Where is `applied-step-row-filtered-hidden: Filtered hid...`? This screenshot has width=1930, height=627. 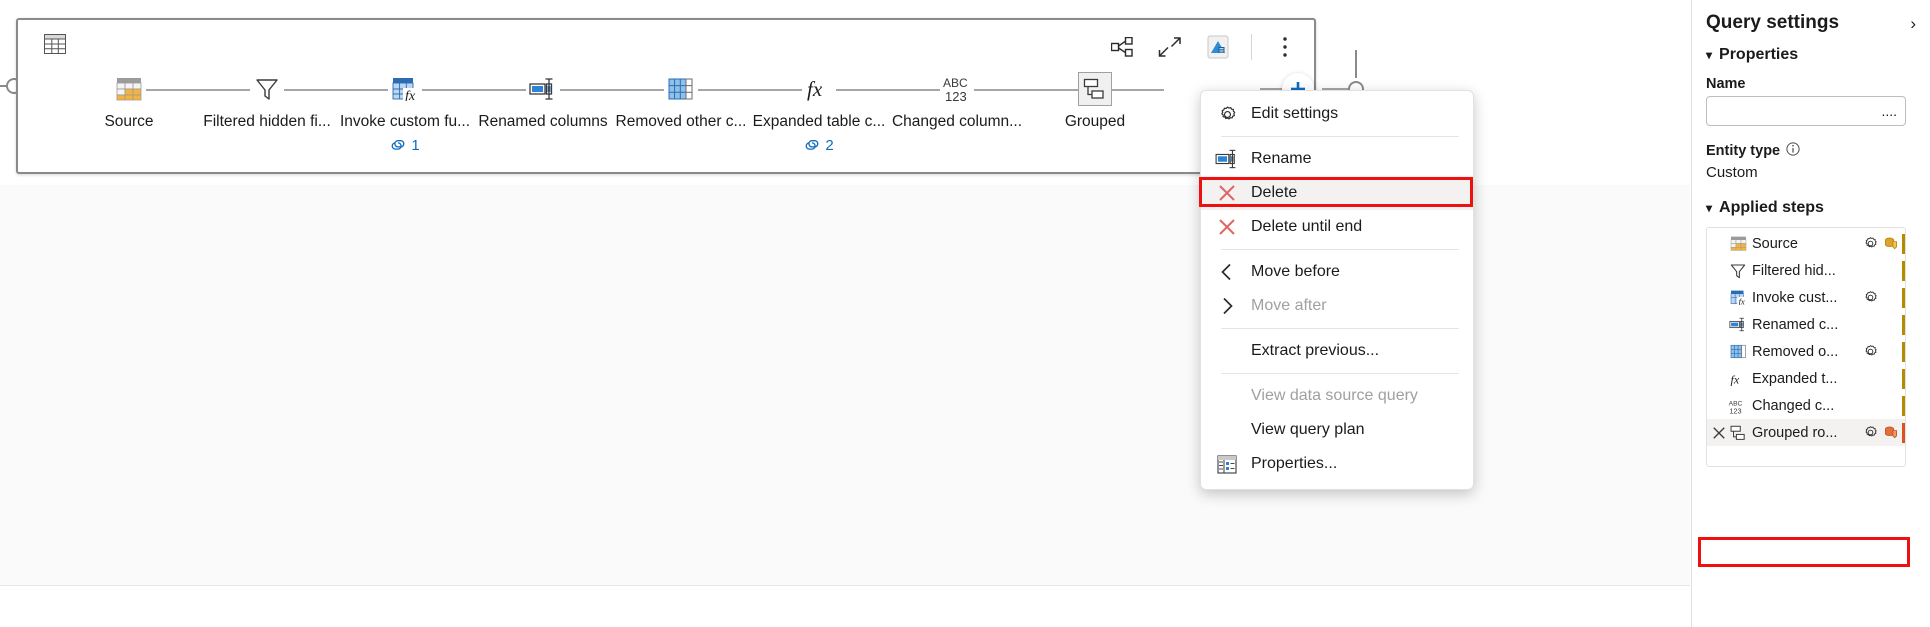 applied-step-row-filtered-hidden: Filtered hid... is located at coordinates (1806, 270).